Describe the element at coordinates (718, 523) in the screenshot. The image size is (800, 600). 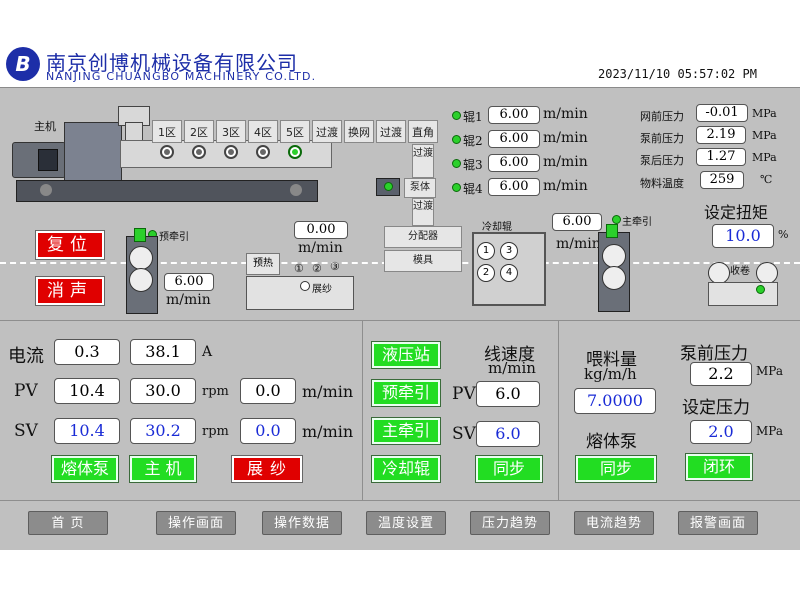
I see `nav-alarm-screen-button: 报警画面` at that location.